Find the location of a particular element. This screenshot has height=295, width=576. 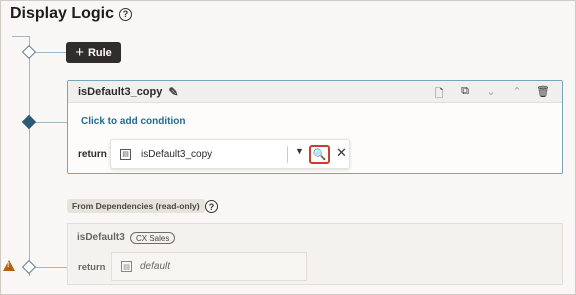

page-title: Display Logic ? is located at coordinates (71, 14).